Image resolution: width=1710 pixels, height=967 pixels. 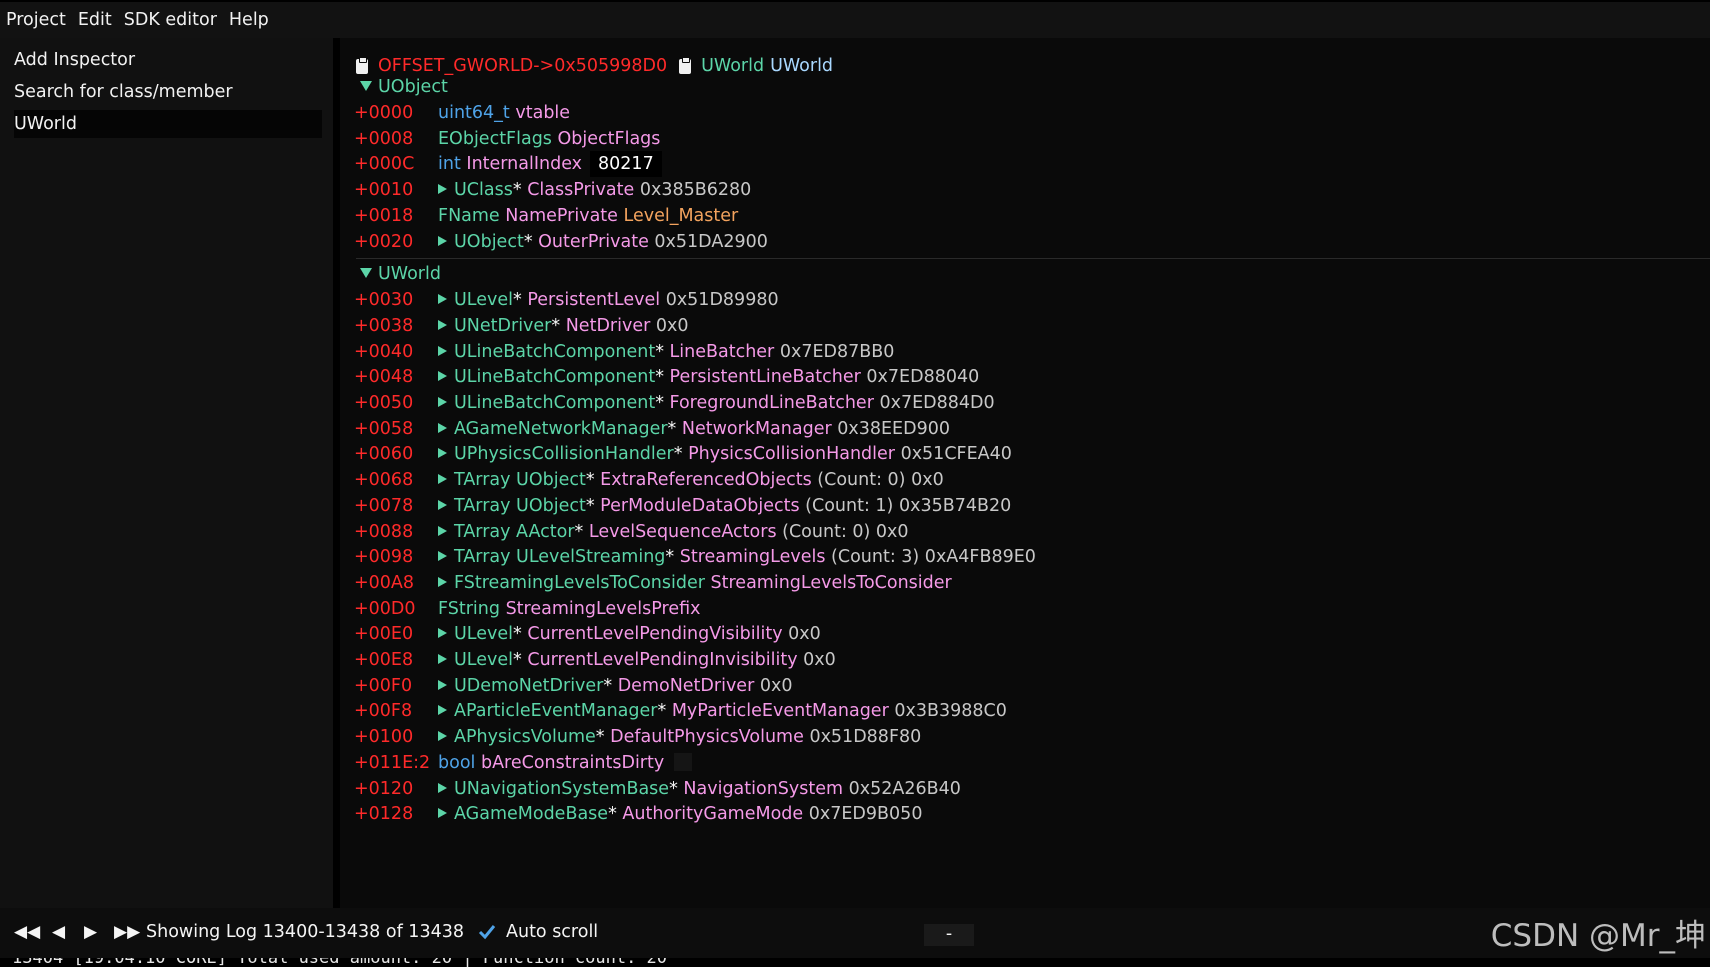 I want to click on member-name: ExtraReferencedObjects, so click(x=706, y=480).